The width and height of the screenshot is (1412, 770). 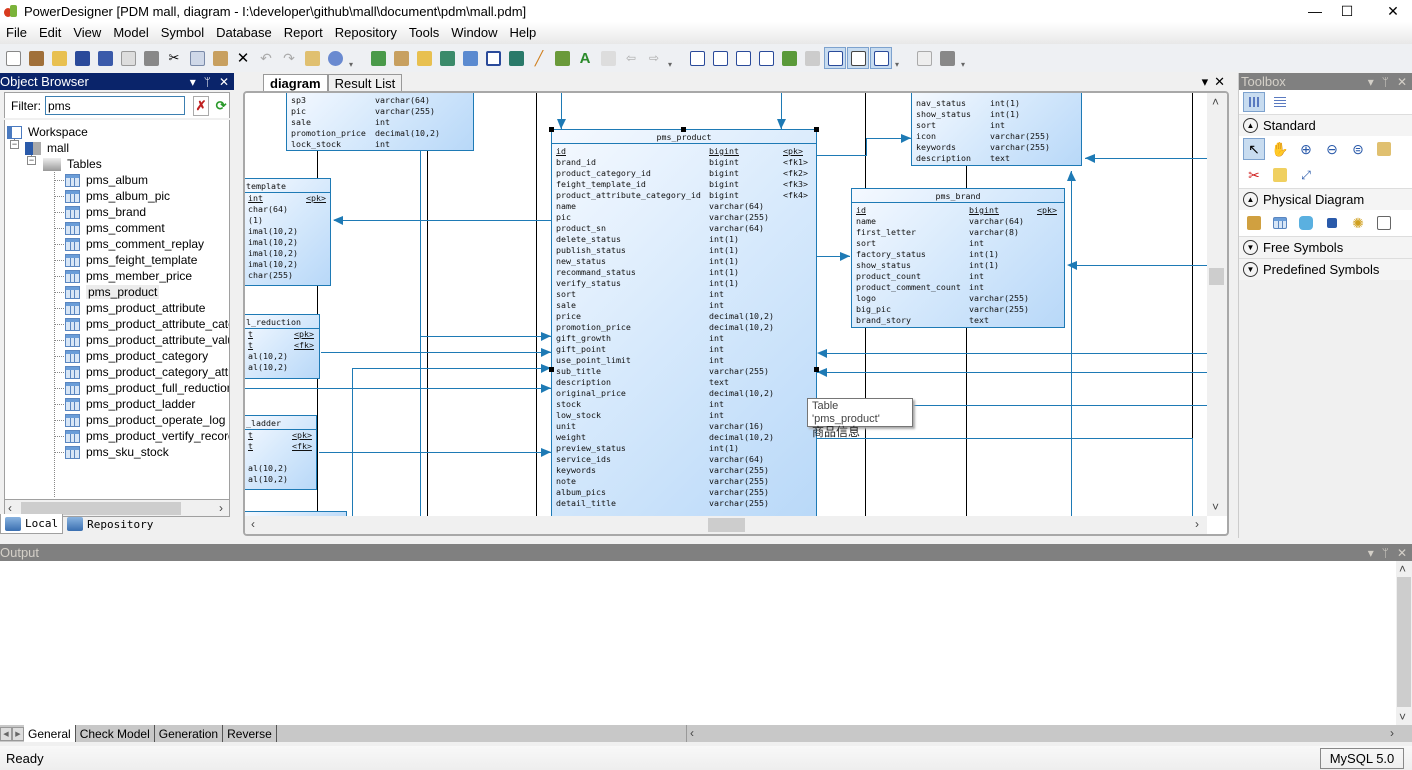 What do you see at coordinates (958, 276) in the screenshot?
I see `entity-column-row: product_count int` at bounding box center [958, 276].